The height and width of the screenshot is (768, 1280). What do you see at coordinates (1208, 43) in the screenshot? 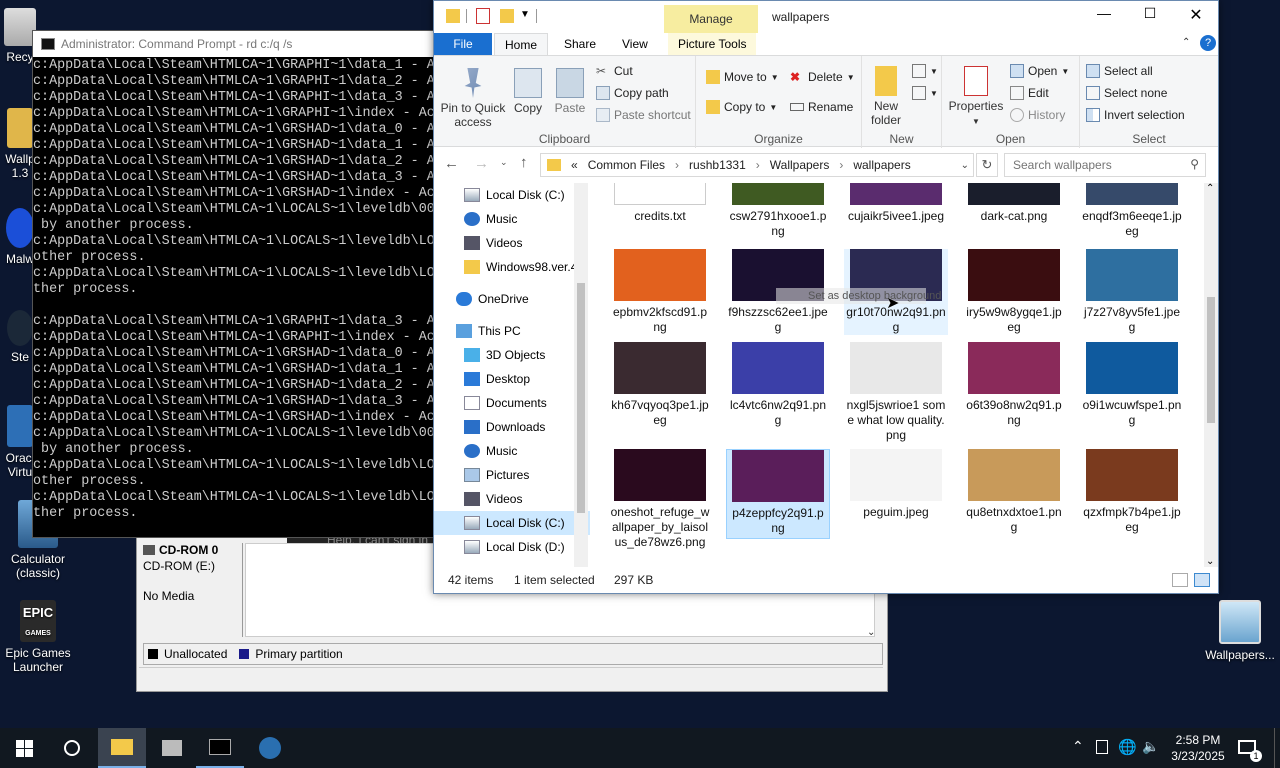
I see `help-icon: ?` at bounding box center [1208, 43].